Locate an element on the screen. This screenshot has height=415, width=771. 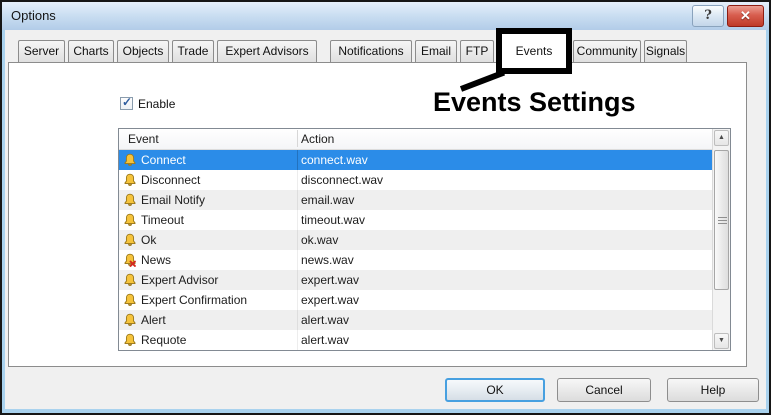
annotation-label: Events Settings is located at coordinates (534, 102).